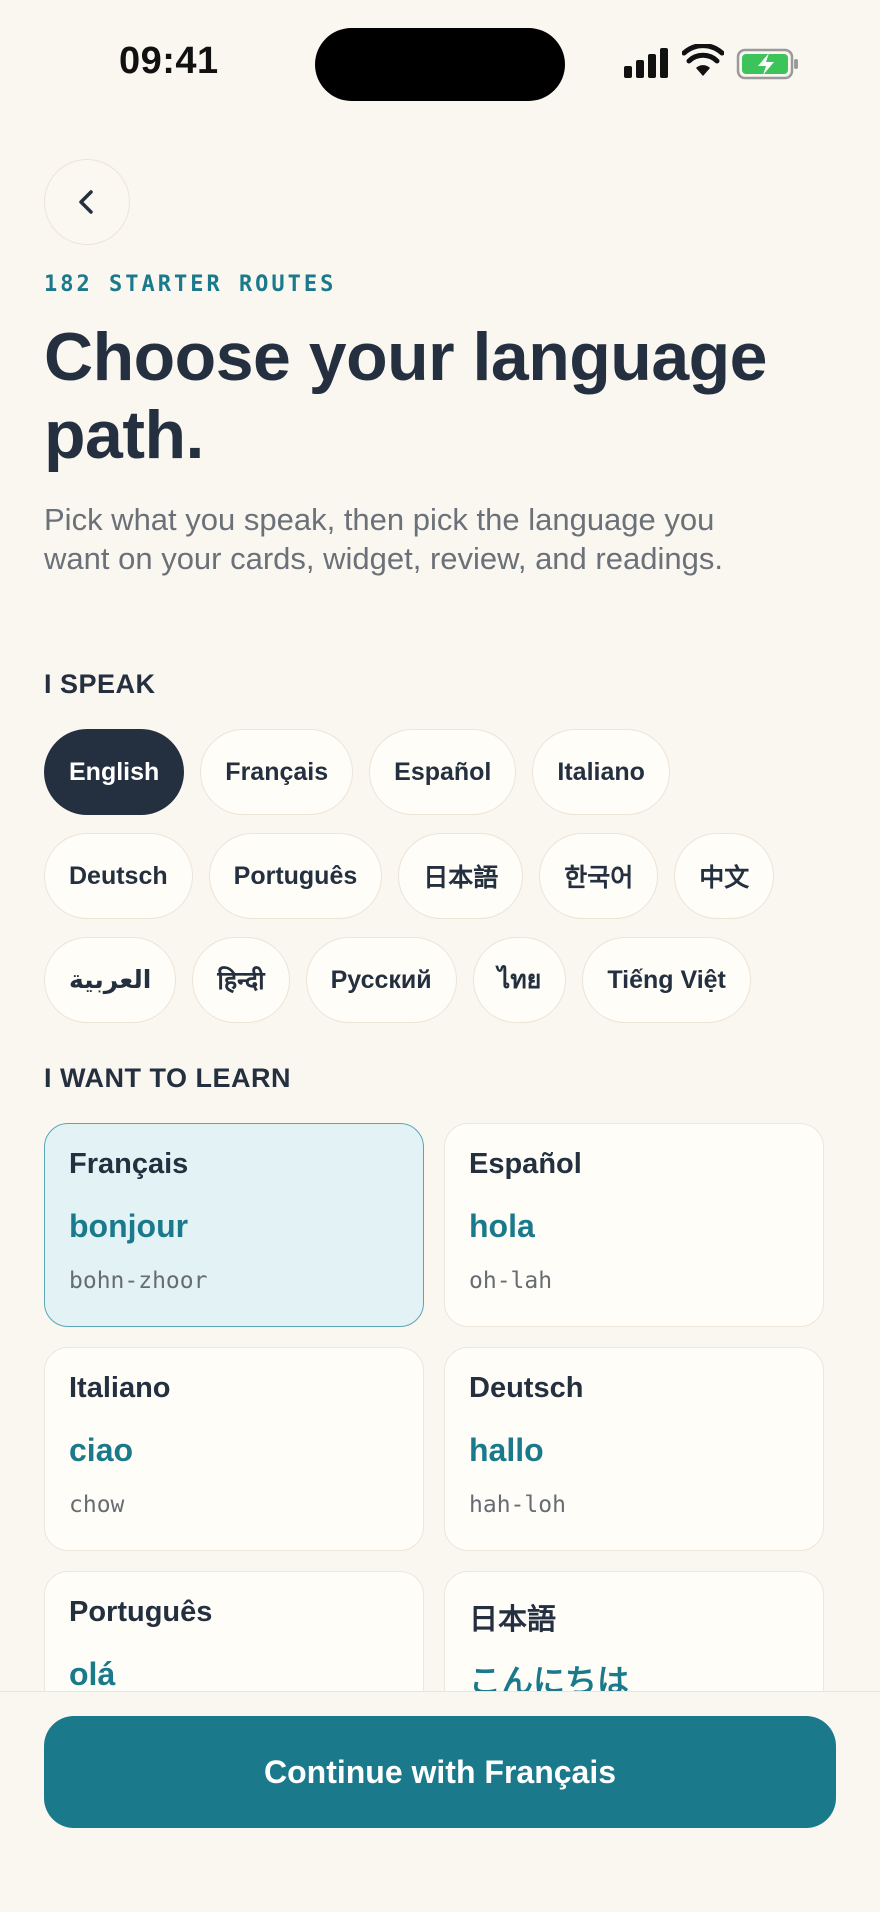 The image size is (880, 1912). What do you see at coordinates (110, 980) in the screenshot?
I see `chip-arabic: العربية` at bounding box center [110, 980].